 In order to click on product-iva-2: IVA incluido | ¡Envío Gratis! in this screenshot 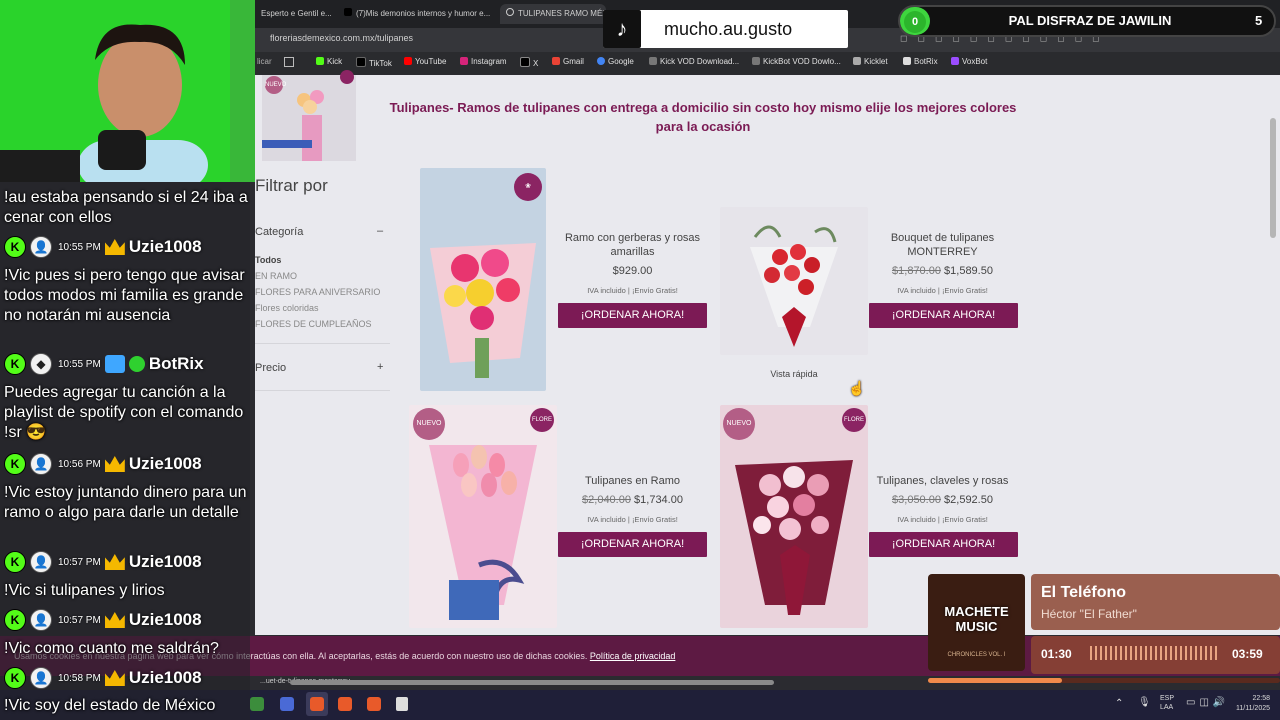, I will do `click(942, 290)`.